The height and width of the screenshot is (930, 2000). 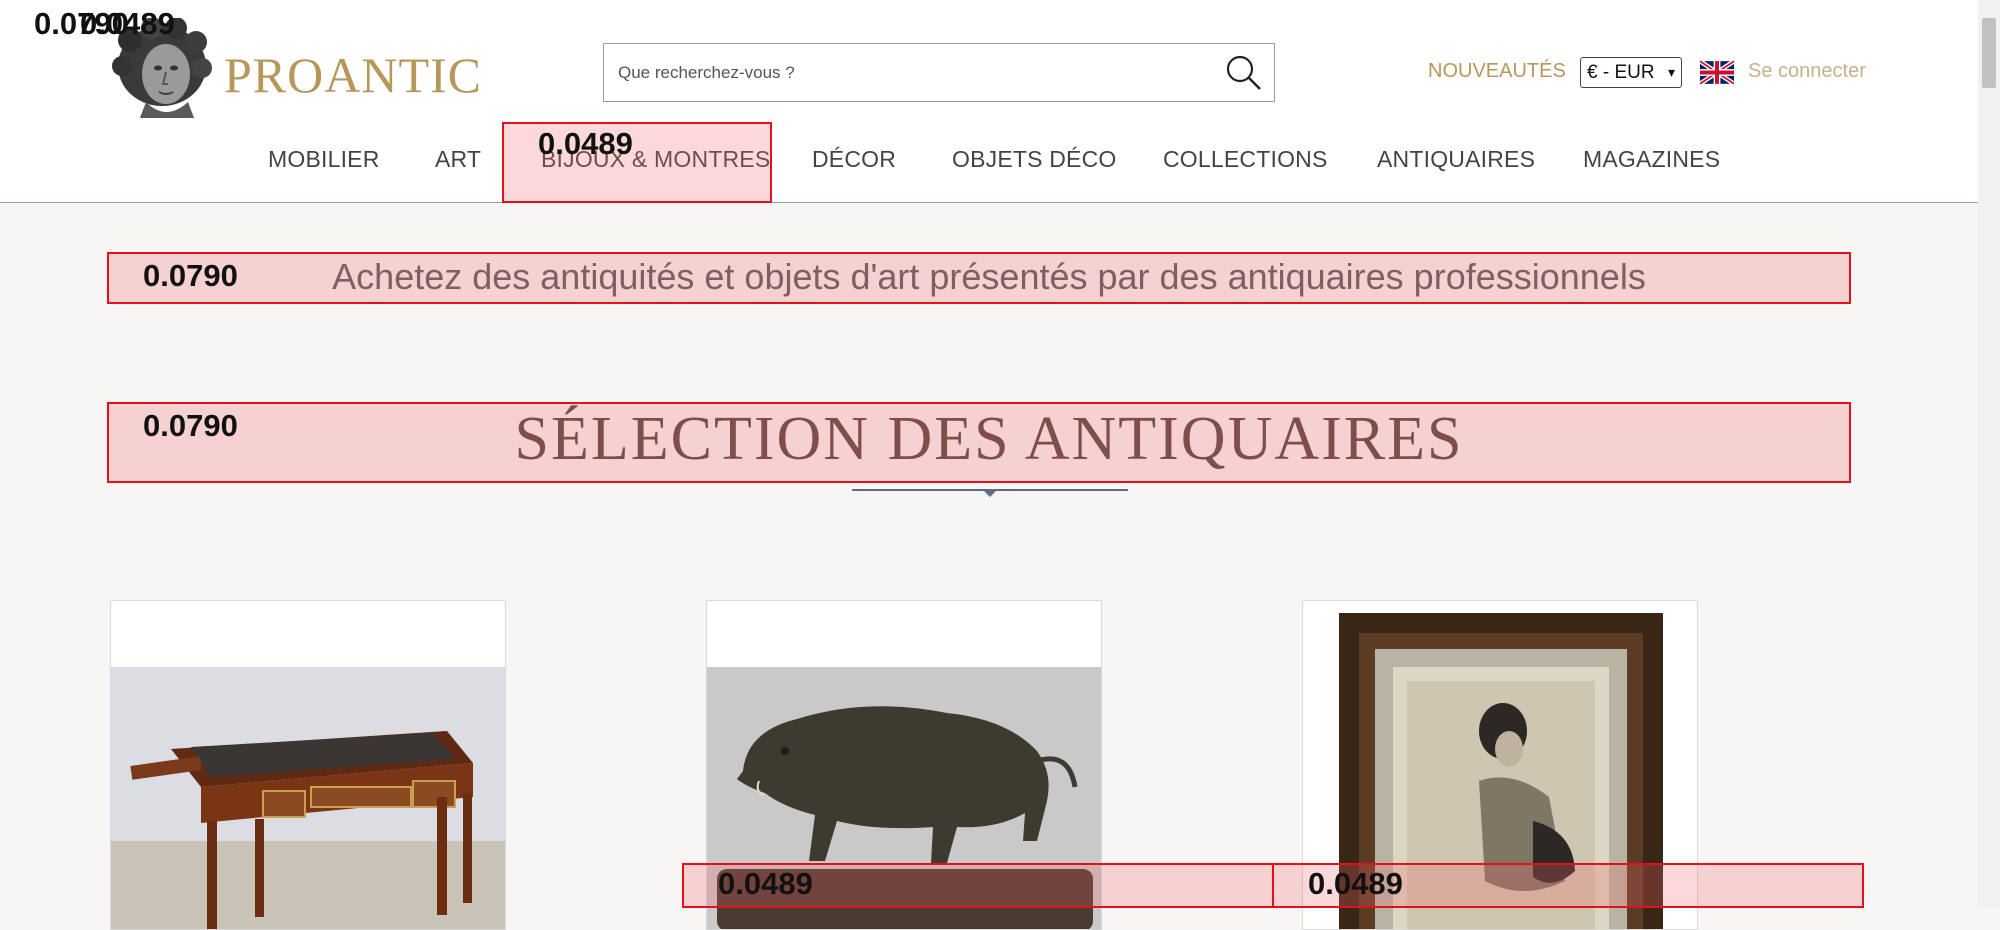 What do you see at coordinates (1456, 159) in the screenshot?
I see `nav-item-antiquaires: ANTIQUAIRES` at bounding box center [1456, 159].